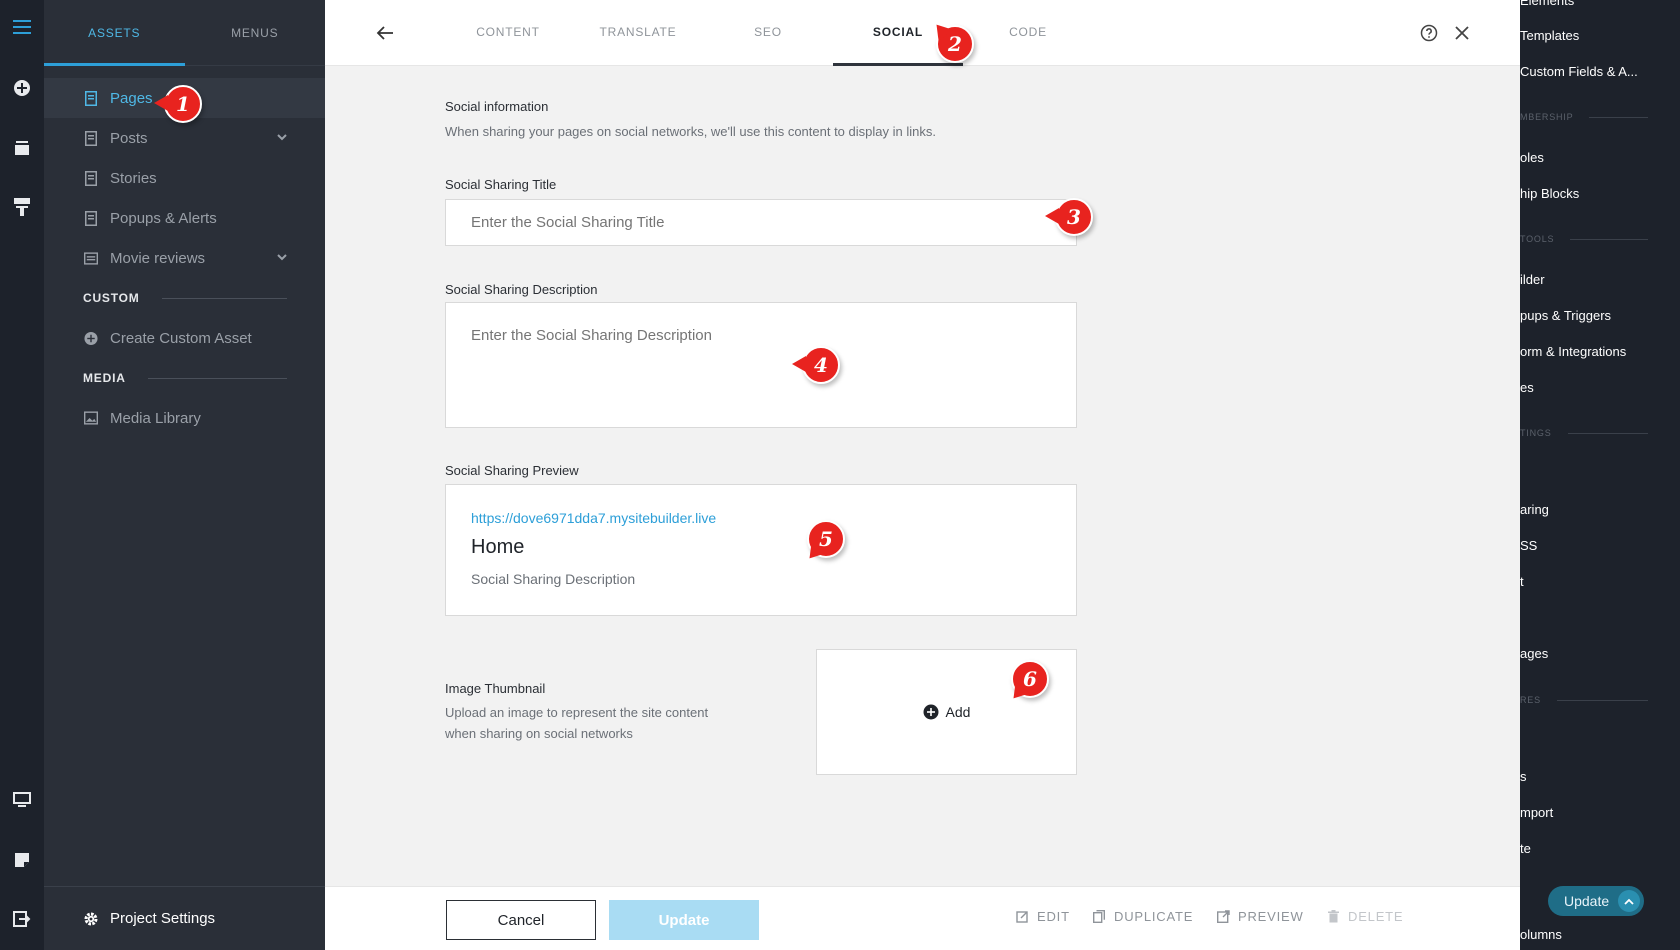 This screenshot has width=1680, height=950. Describe the element at coordinates (498, 547) in the screenshot. I see `preview-title: Home` at that location.